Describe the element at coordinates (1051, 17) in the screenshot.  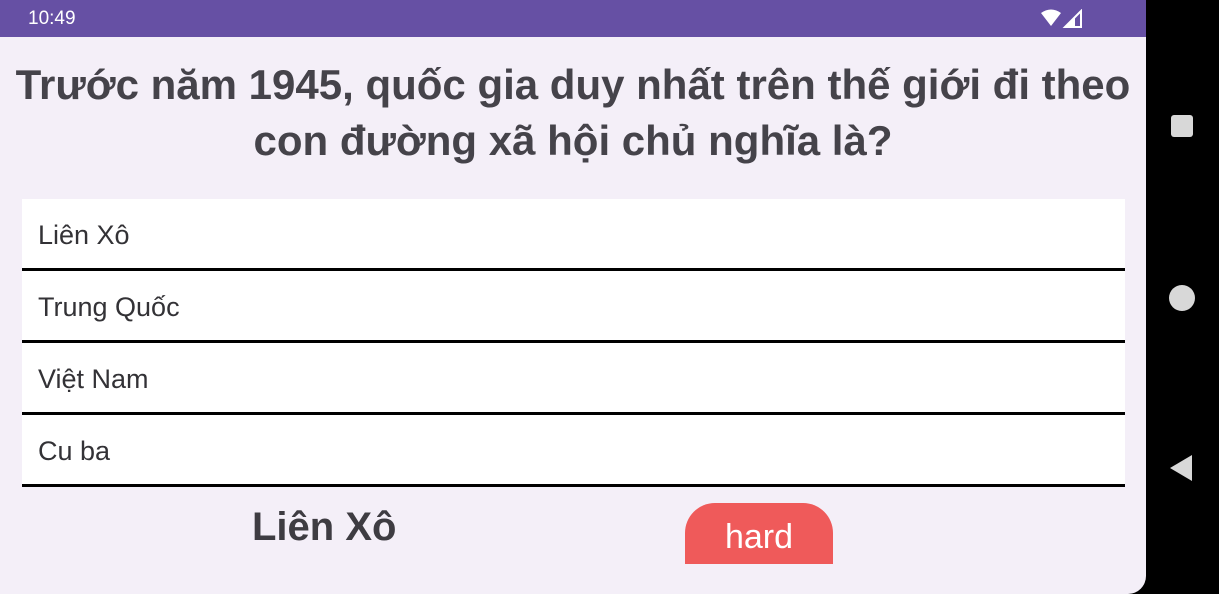
I see `wifi-icon` at that location.